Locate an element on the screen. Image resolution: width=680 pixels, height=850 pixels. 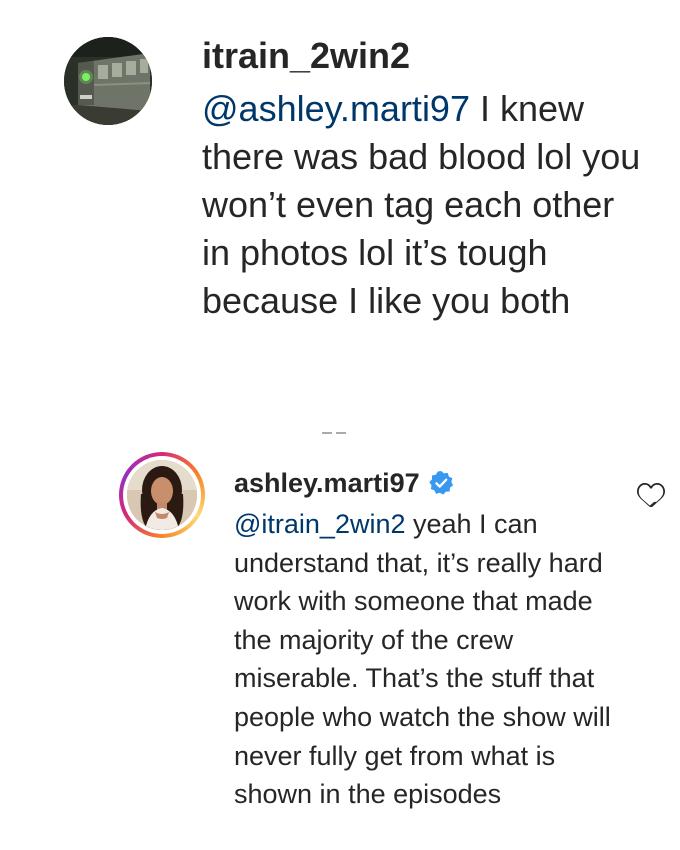
itrain-avatar is located at coordinates (108, 81).